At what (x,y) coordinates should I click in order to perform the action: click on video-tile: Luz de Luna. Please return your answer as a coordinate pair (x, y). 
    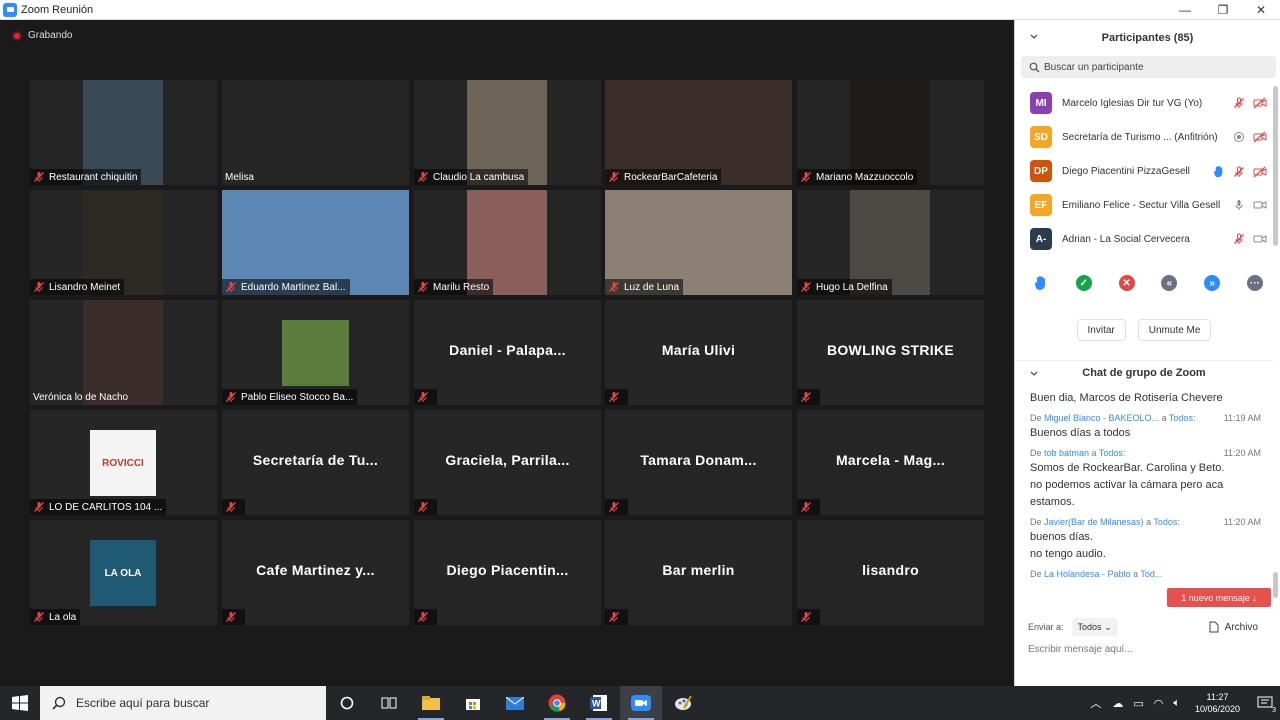
    Looking at the image, I should click on (698, 242).